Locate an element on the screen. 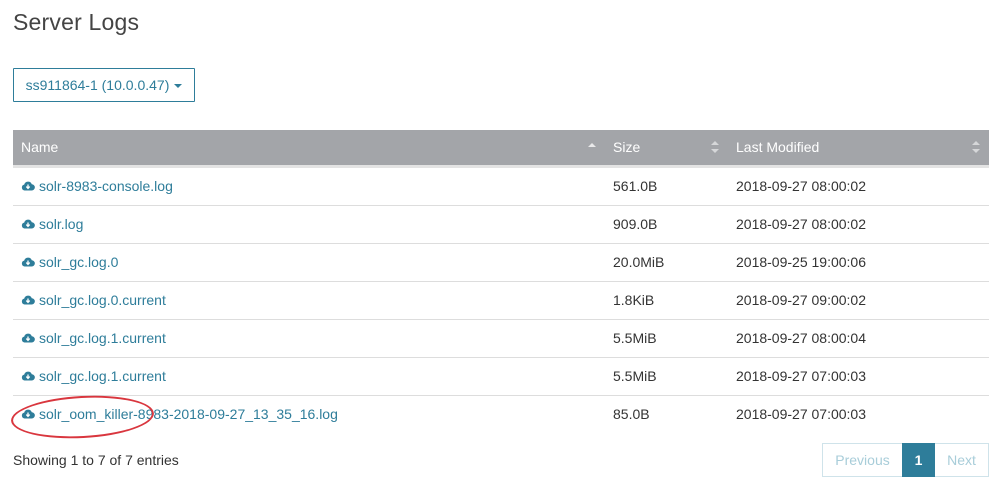 The image size is (1001, 490). column-header-last-modified: Last Modified is located at coordinates (858, 149).